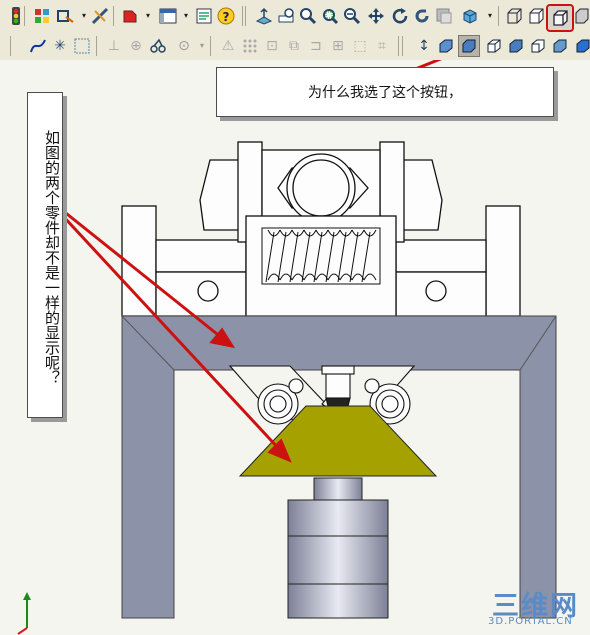  What do you see at coordinates (330, 16) in the screenshot?
I see `zoom-area-icon` at bounding box center [330, 16].